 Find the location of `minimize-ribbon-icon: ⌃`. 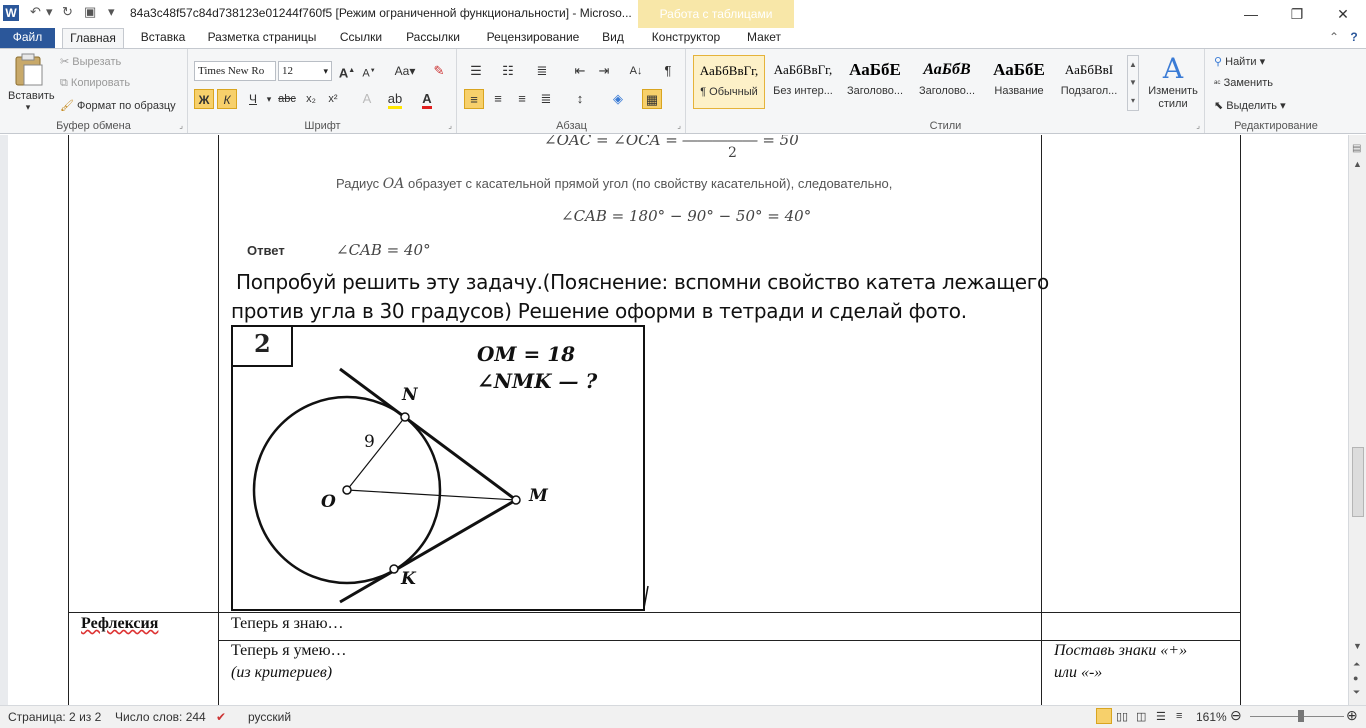

minimize-ribbon-icon: ⌃ is located at coordinates (1334, 38).